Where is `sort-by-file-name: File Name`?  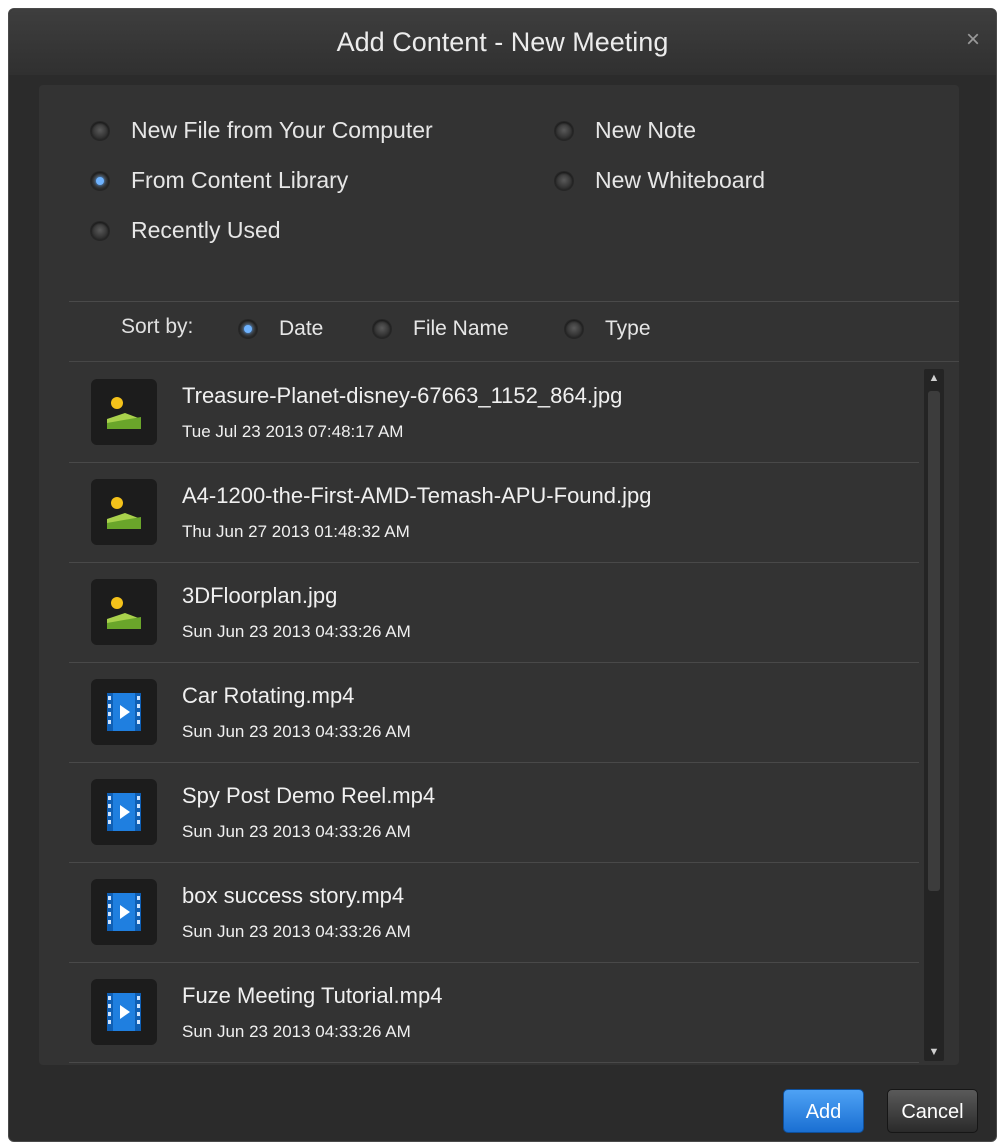 sort-by-file-name: File Name is located at coordinates (441, 329).